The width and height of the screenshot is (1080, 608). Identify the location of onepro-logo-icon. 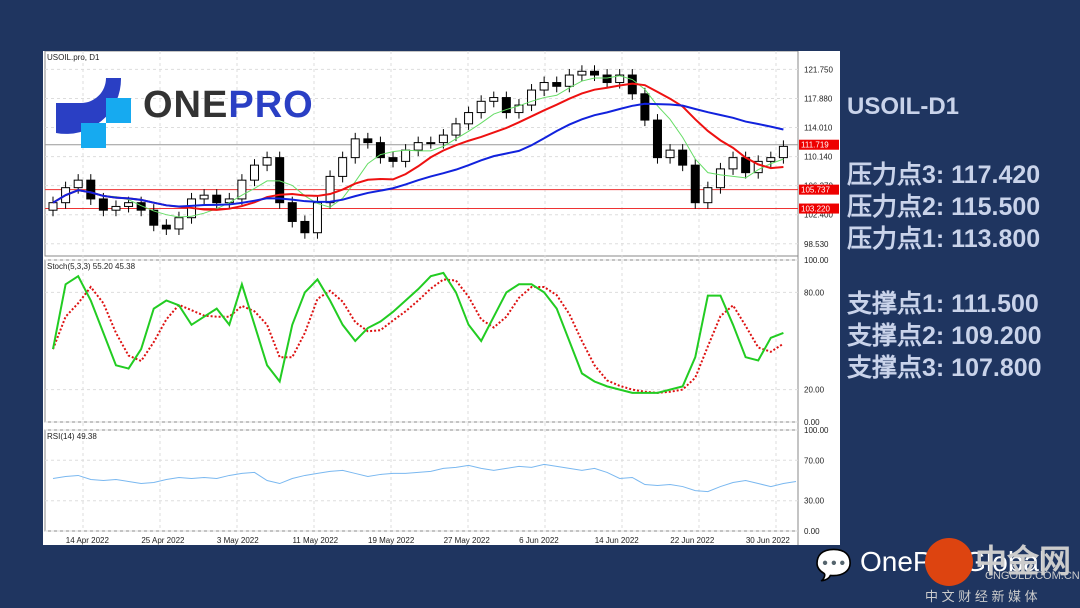
(96, 115).